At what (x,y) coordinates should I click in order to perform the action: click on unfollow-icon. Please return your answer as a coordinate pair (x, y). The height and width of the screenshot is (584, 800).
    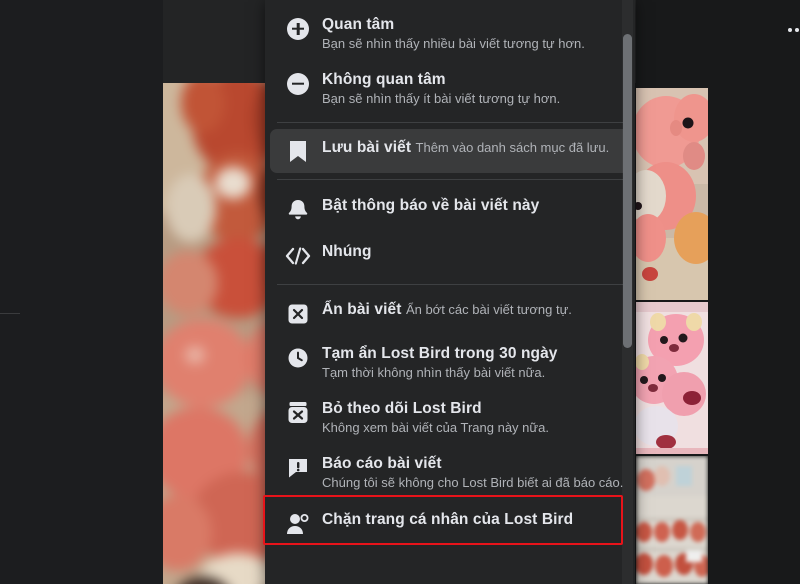
    Looking at the image, I should click on (298, 412).